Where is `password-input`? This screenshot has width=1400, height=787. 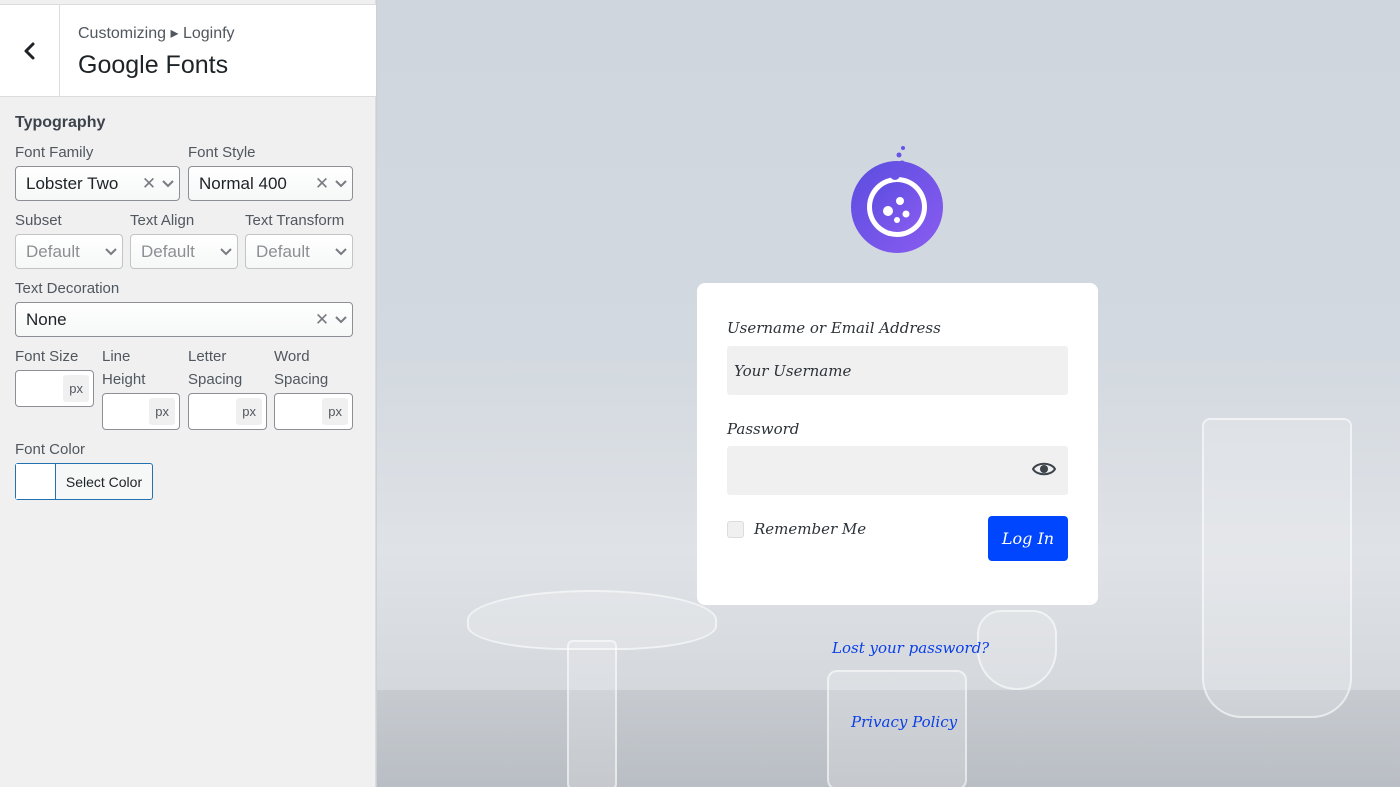 password-input is located at coordinates (897, 470).